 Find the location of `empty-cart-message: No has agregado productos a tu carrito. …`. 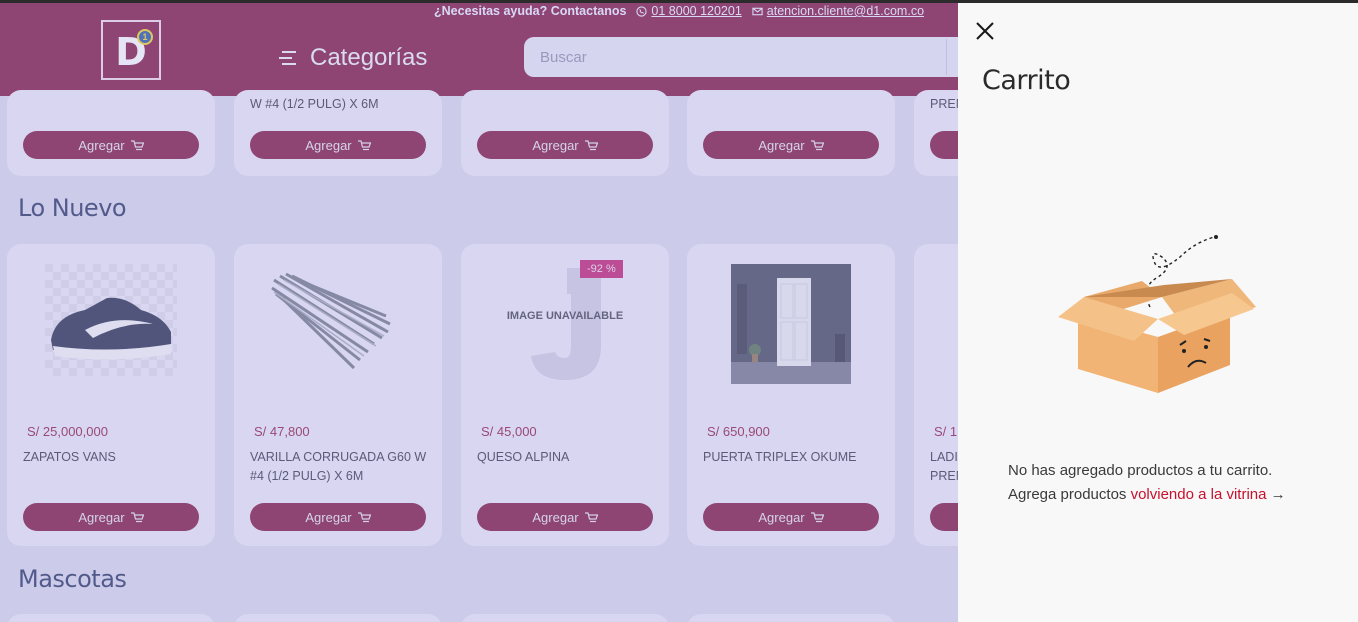

empty-cart-message: No has agregado productos a tu carrito. … is located at coordinates (1178, 483).